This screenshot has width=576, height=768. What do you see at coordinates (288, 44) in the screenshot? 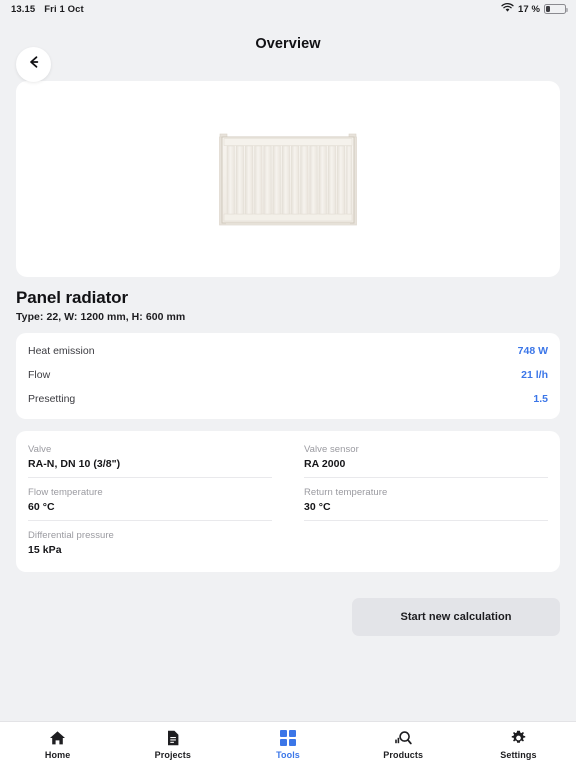
I see `page-title: Overview` at bounding box center [288, 44].